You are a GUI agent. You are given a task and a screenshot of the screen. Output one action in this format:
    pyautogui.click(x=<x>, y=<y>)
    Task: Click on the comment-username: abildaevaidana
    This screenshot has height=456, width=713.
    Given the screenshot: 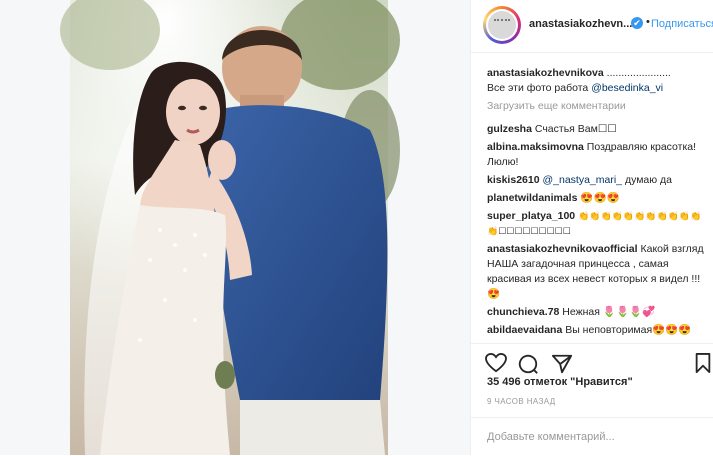 What is the action you would take?
    pyautogui.click(x=524, y=330)
    